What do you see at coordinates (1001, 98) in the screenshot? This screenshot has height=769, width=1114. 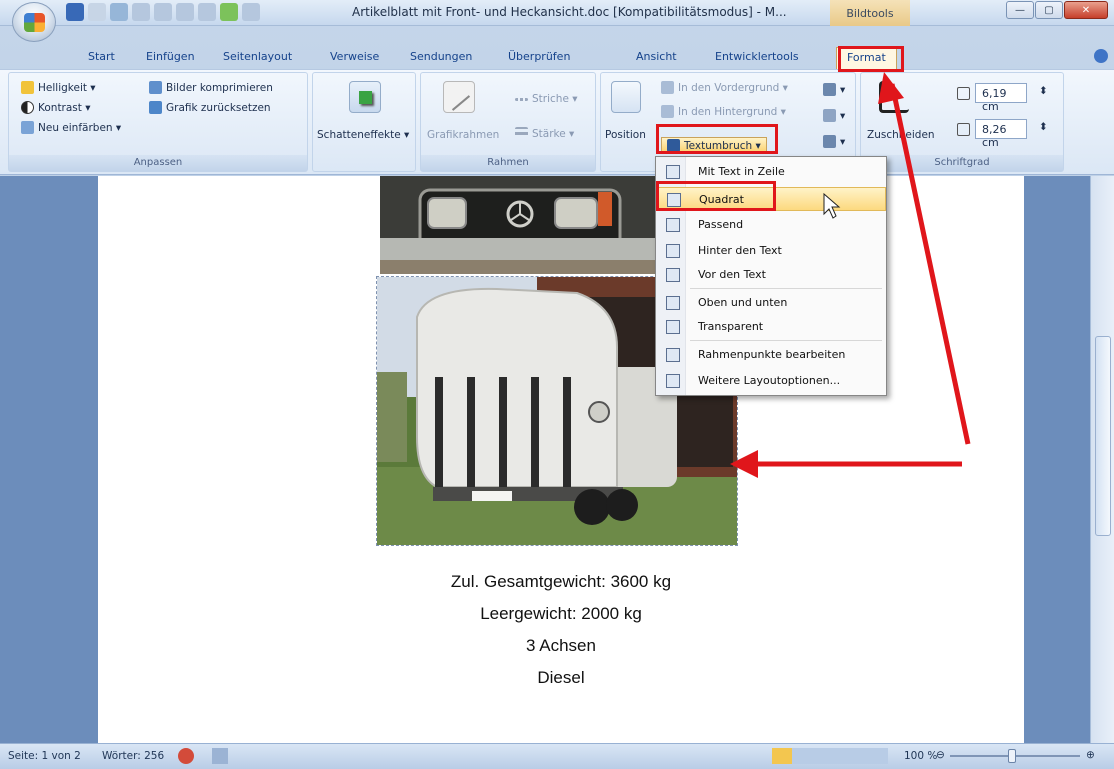 I see `height-field: 6,19 cm` at bounding box center [1001, 98].